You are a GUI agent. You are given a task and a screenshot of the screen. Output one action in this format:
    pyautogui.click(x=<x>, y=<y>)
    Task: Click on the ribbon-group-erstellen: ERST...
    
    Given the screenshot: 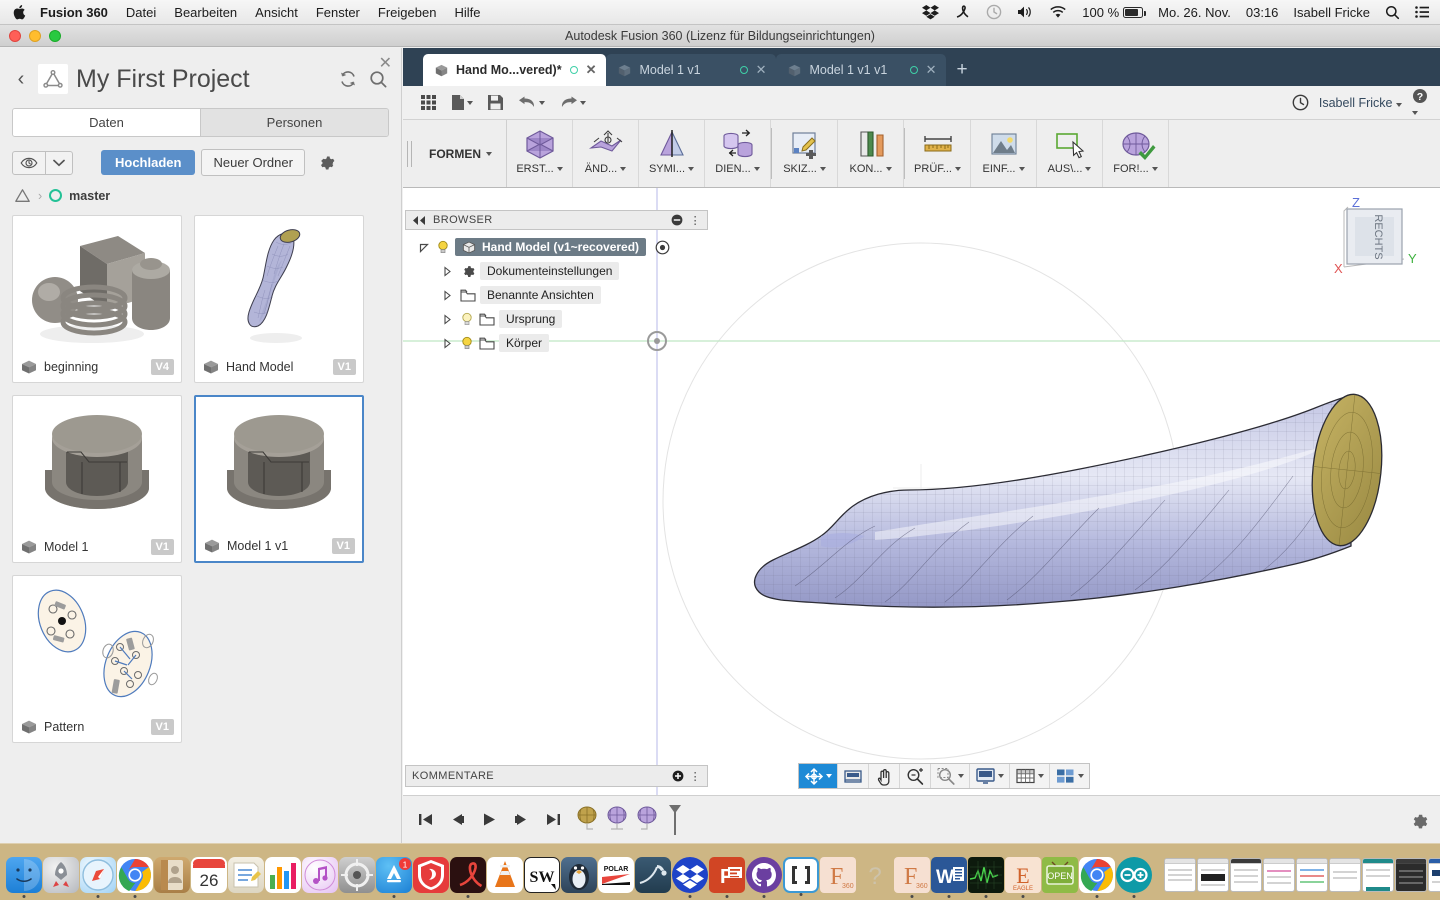 What is the action you would take?
    pyautogui.click(x=540, y=153)
    